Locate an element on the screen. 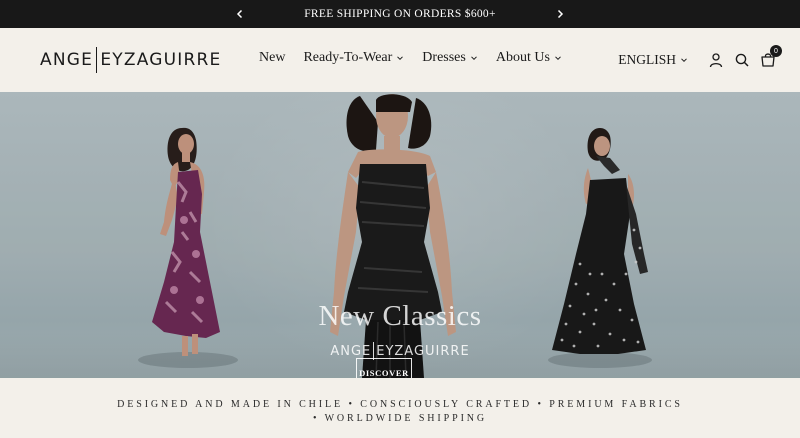 This screenshot has height=438, width=800. logo-text-left: ANGE is located at coordinates (67, 60).